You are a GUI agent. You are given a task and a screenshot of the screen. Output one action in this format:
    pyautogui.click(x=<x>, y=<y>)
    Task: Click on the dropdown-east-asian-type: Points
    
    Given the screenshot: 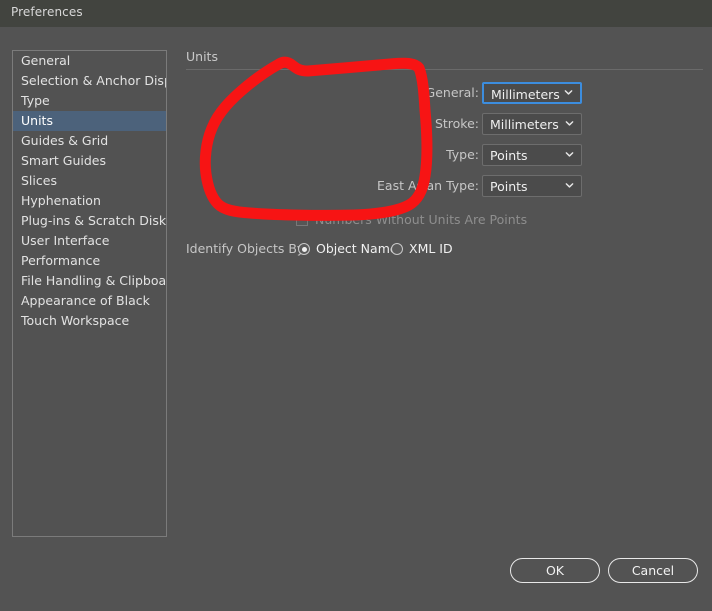 What is the action you would take?
    pyautogui.click(x=532, y=186)
    